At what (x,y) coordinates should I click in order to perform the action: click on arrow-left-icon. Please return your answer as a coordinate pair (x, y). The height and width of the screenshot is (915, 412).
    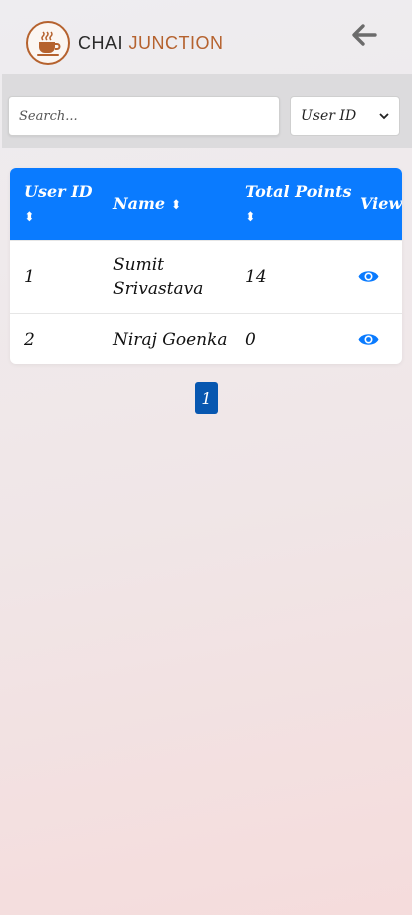
    Looking at the image, I should click on (364, 35).